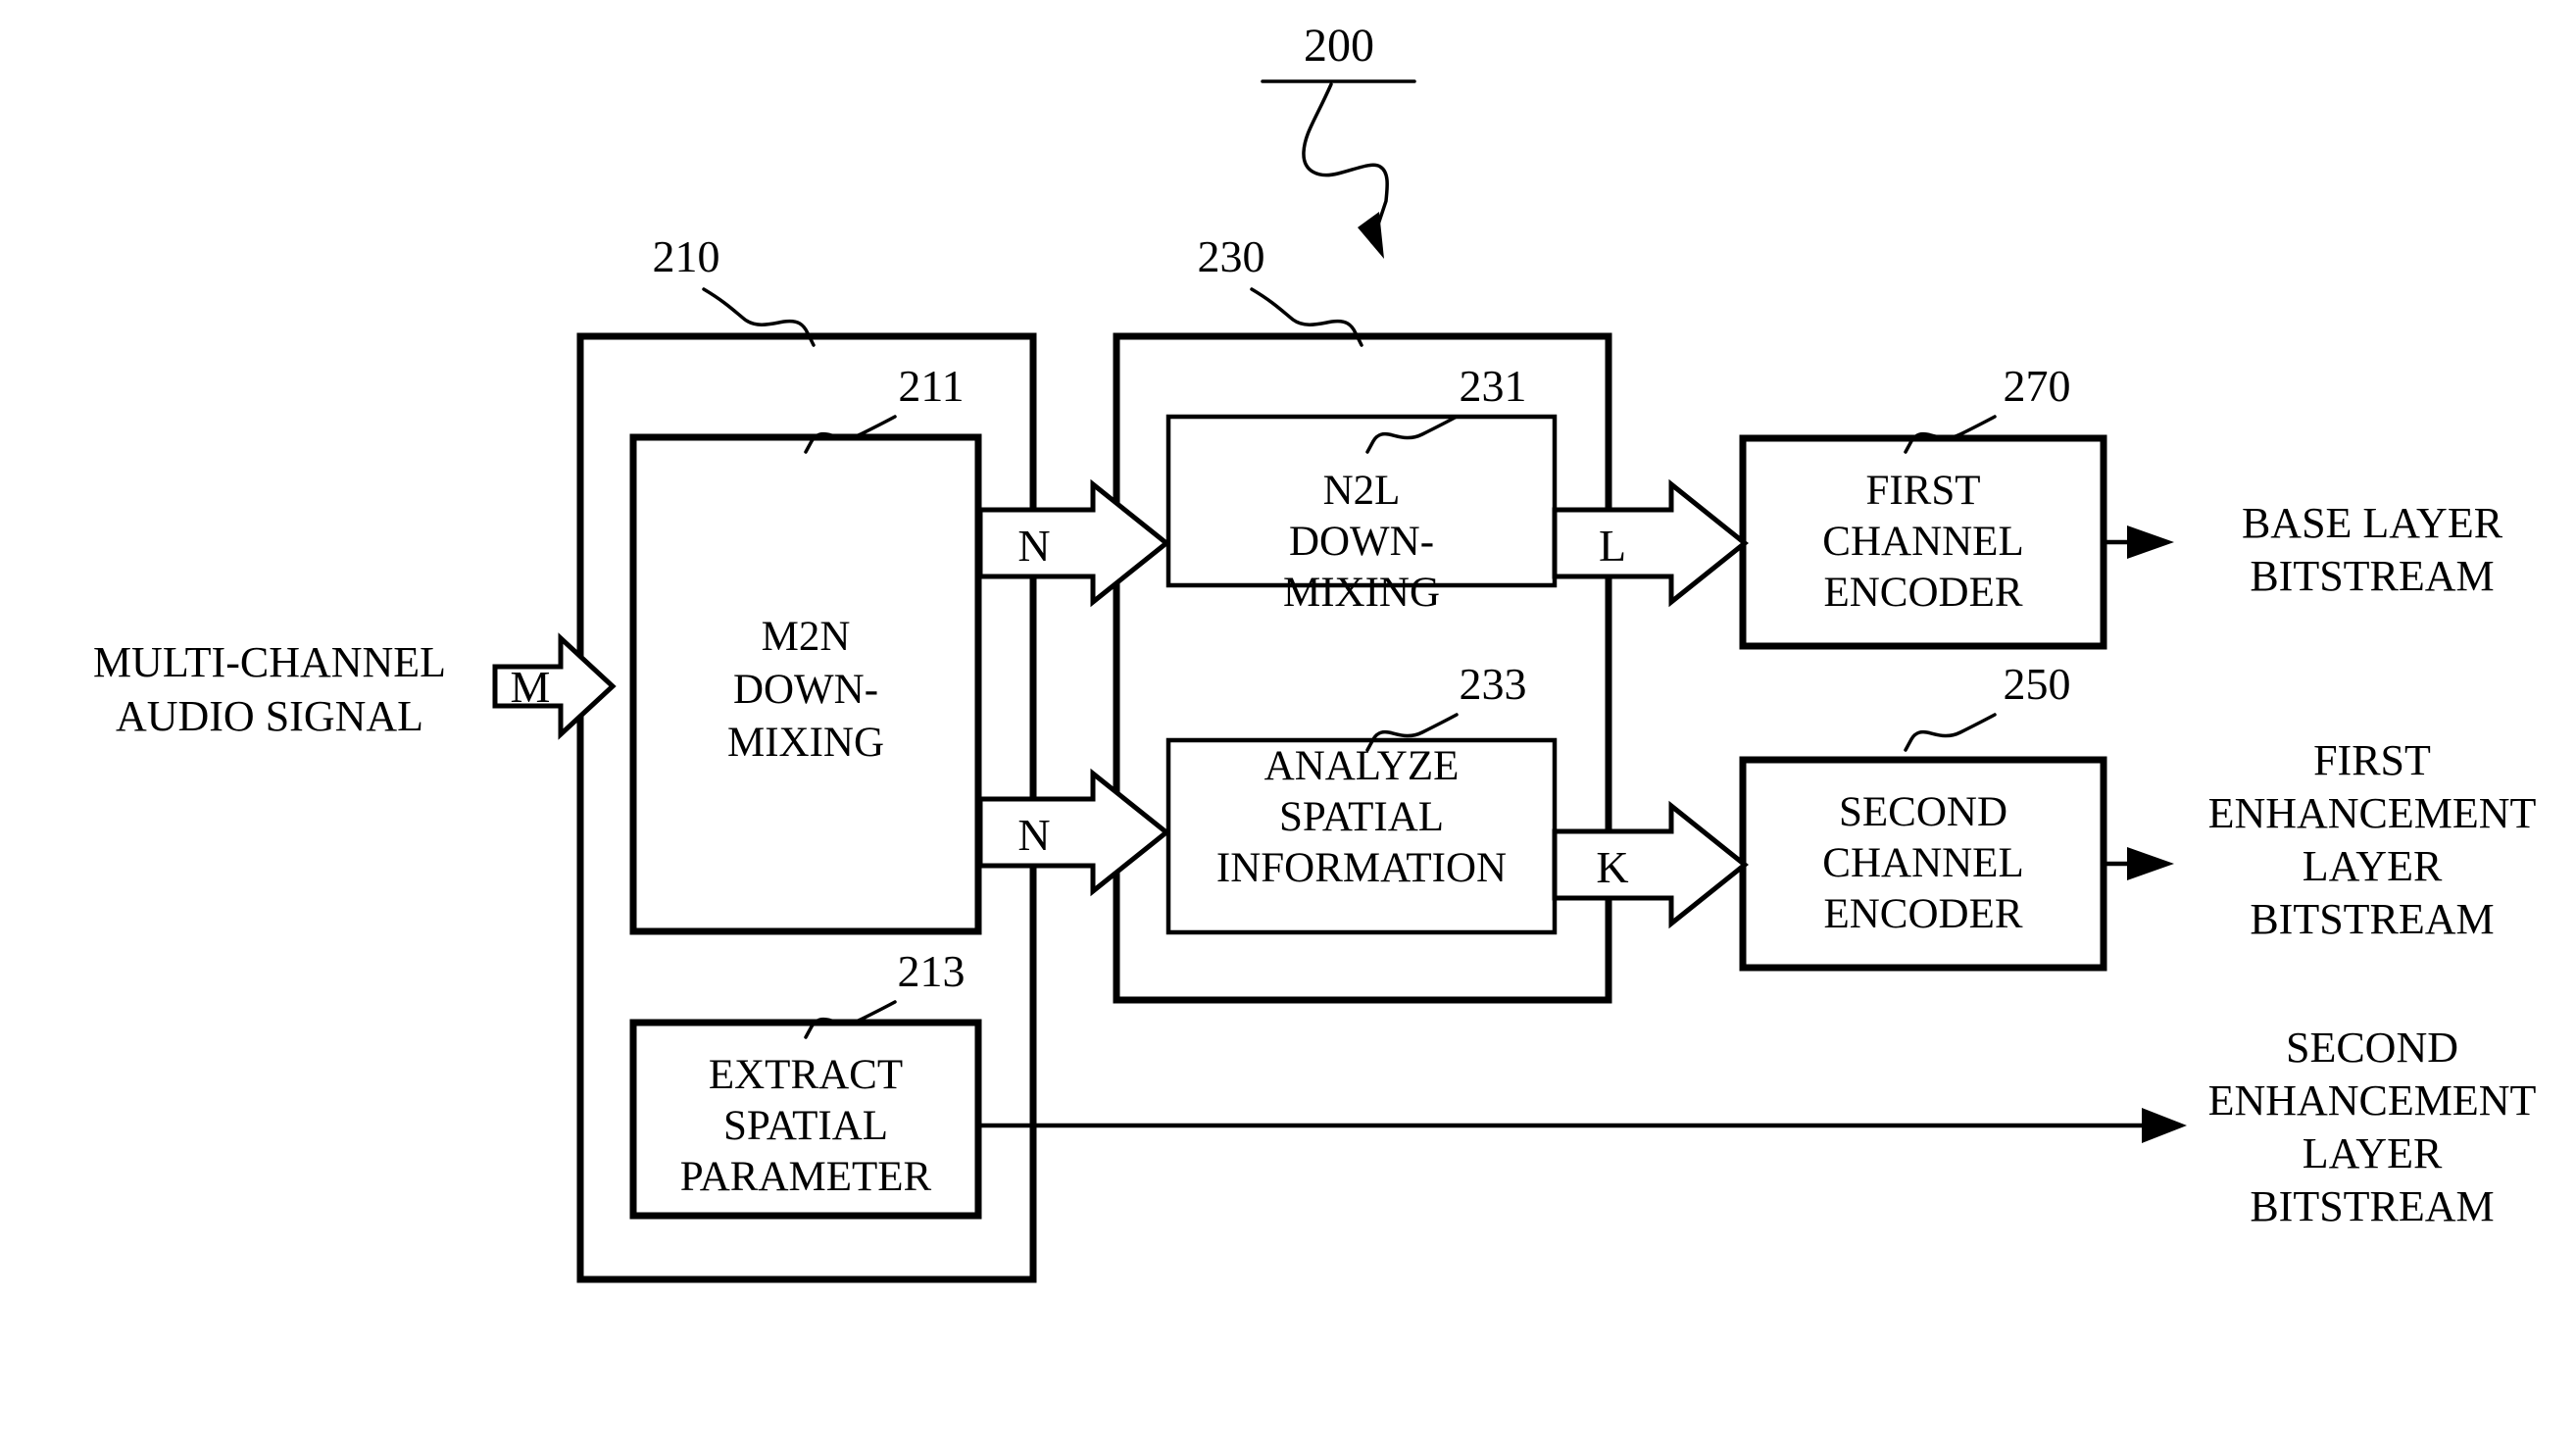 Image resolution: width=2576 pixels, height=1450 pixels. I want to click on channel-arrow-n-top: N, so click(1074, 543).